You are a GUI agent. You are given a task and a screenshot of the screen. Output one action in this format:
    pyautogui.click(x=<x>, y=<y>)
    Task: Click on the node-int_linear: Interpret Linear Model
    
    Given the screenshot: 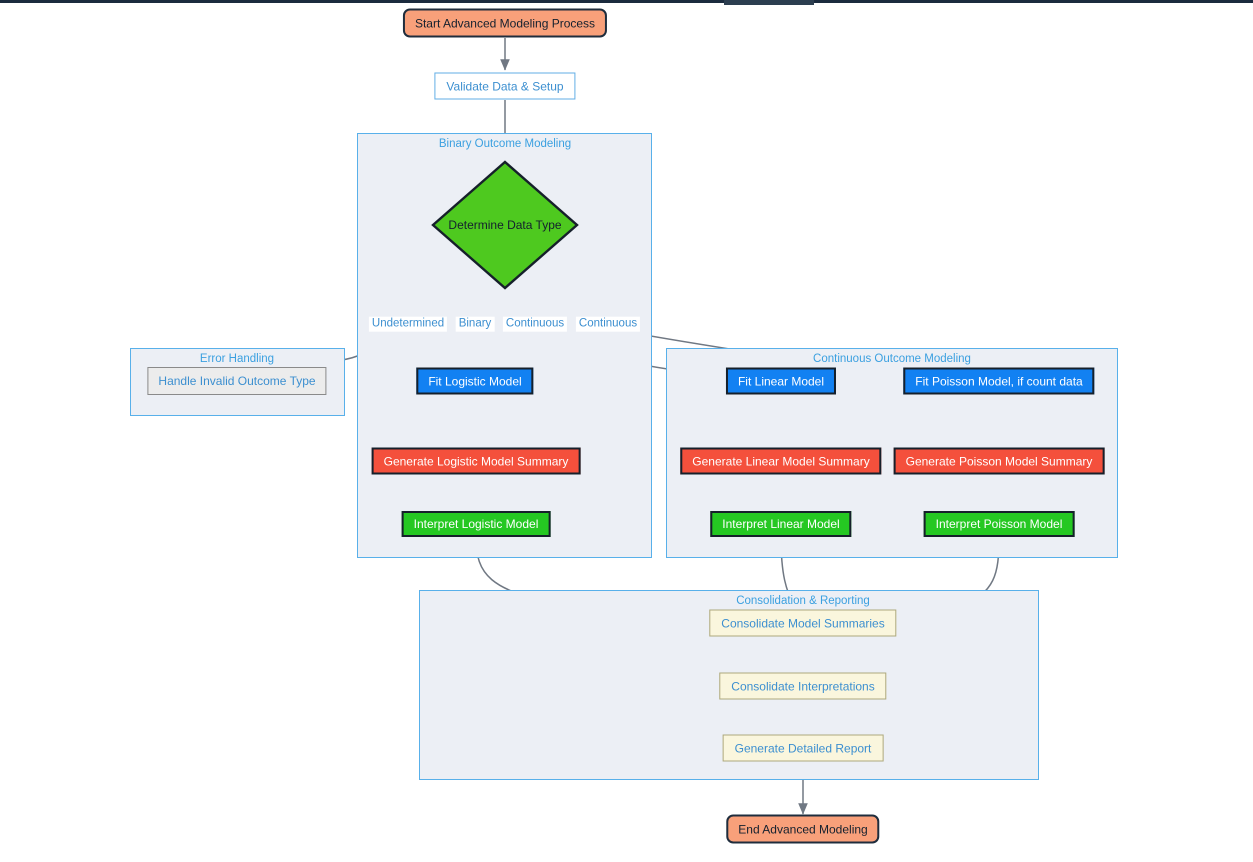 What is the action you would take?
    pyautogui.click(x=781, y=524)
    